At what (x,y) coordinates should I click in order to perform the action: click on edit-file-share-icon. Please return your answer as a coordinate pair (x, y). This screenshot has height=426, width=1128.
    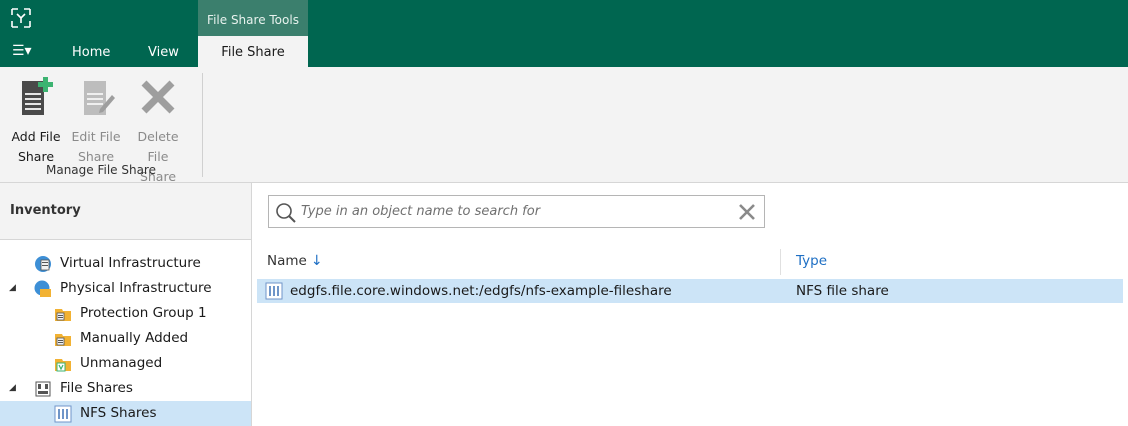
    Looking at the image, I should click on (99, 98).